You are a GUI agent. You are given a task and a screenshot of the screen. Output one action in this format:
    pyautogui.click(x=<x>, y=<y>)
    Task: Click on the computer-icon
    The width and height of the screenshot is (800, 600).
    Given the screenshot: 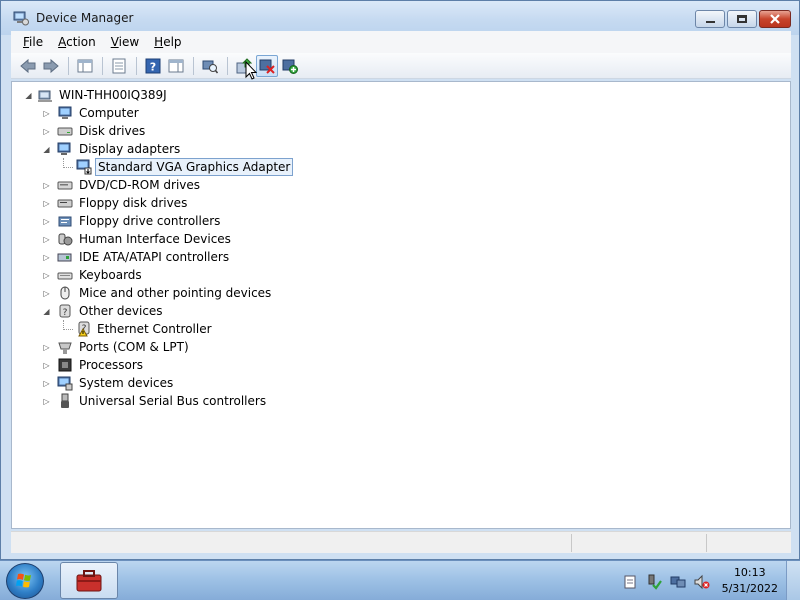 What is the action you would take?
    pyautogui.click(x=65, y=112)
    